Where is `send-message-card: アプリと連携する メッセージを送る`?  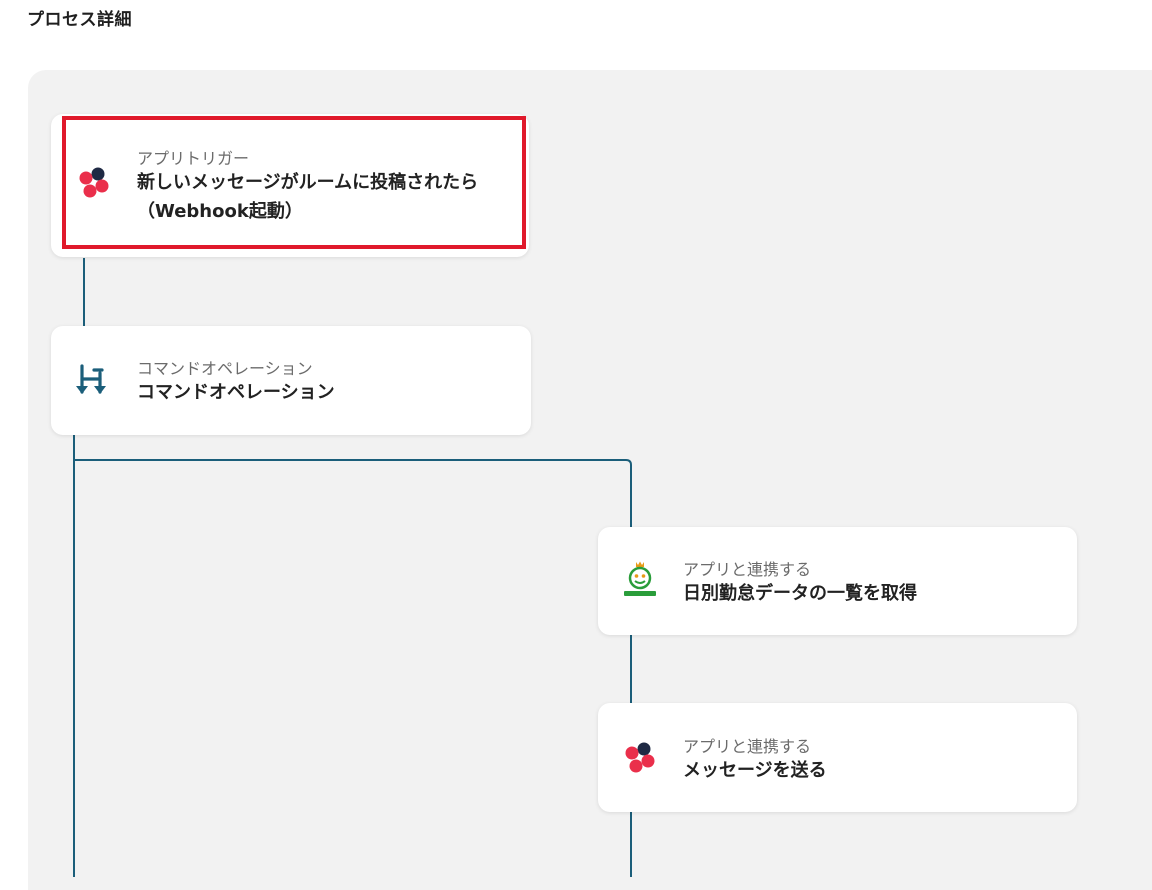
send-message-card: アプリと連携する メッセージを送る is located at coordinates (837, 757).